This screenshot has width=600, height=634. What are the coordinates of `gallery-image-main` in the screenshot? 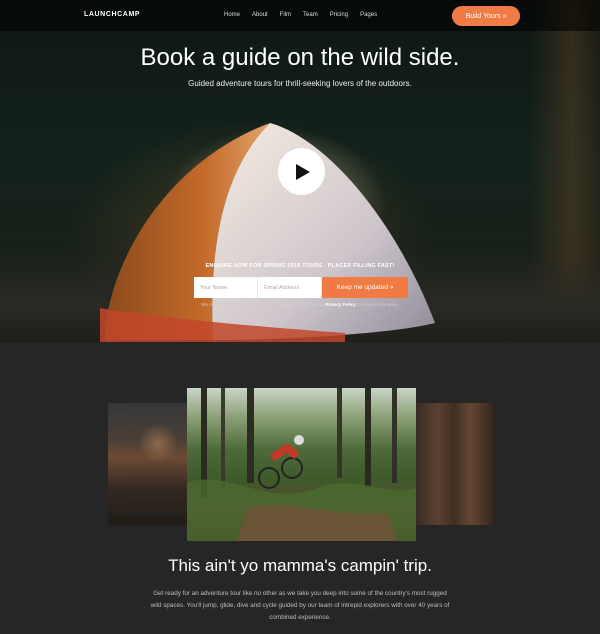 It's located at (301, 464).